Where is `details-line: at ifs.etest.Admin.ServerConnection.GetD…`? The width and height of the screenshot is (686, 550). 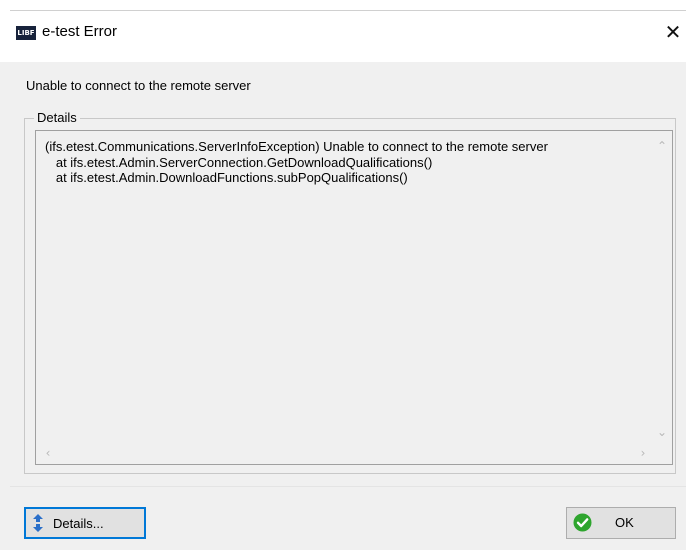 details-line: at ifs.etest.Admin.ServerConnection.GetD… is located at coordinates (239, 162).